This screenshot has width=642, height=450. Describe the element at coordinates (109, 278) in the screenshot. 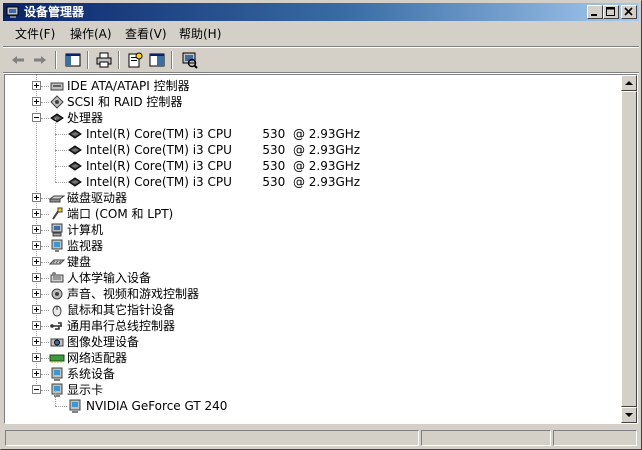

I see `category-label: 人体学输入设备` at that location.